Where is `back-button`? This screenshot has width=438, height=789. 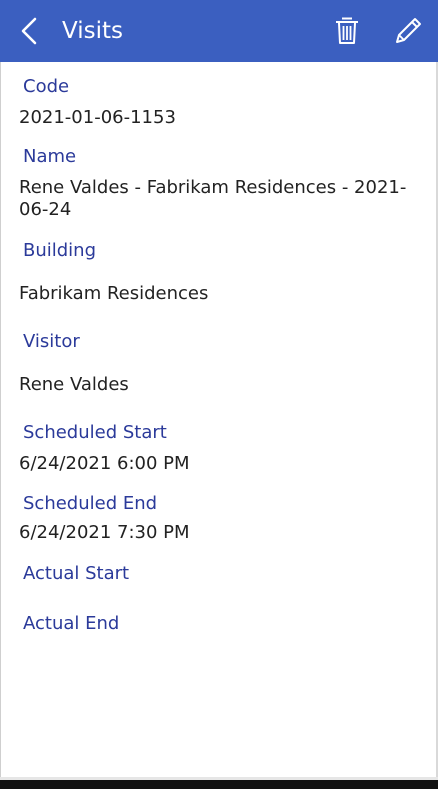 back-button is located at coordinates (29, 31).